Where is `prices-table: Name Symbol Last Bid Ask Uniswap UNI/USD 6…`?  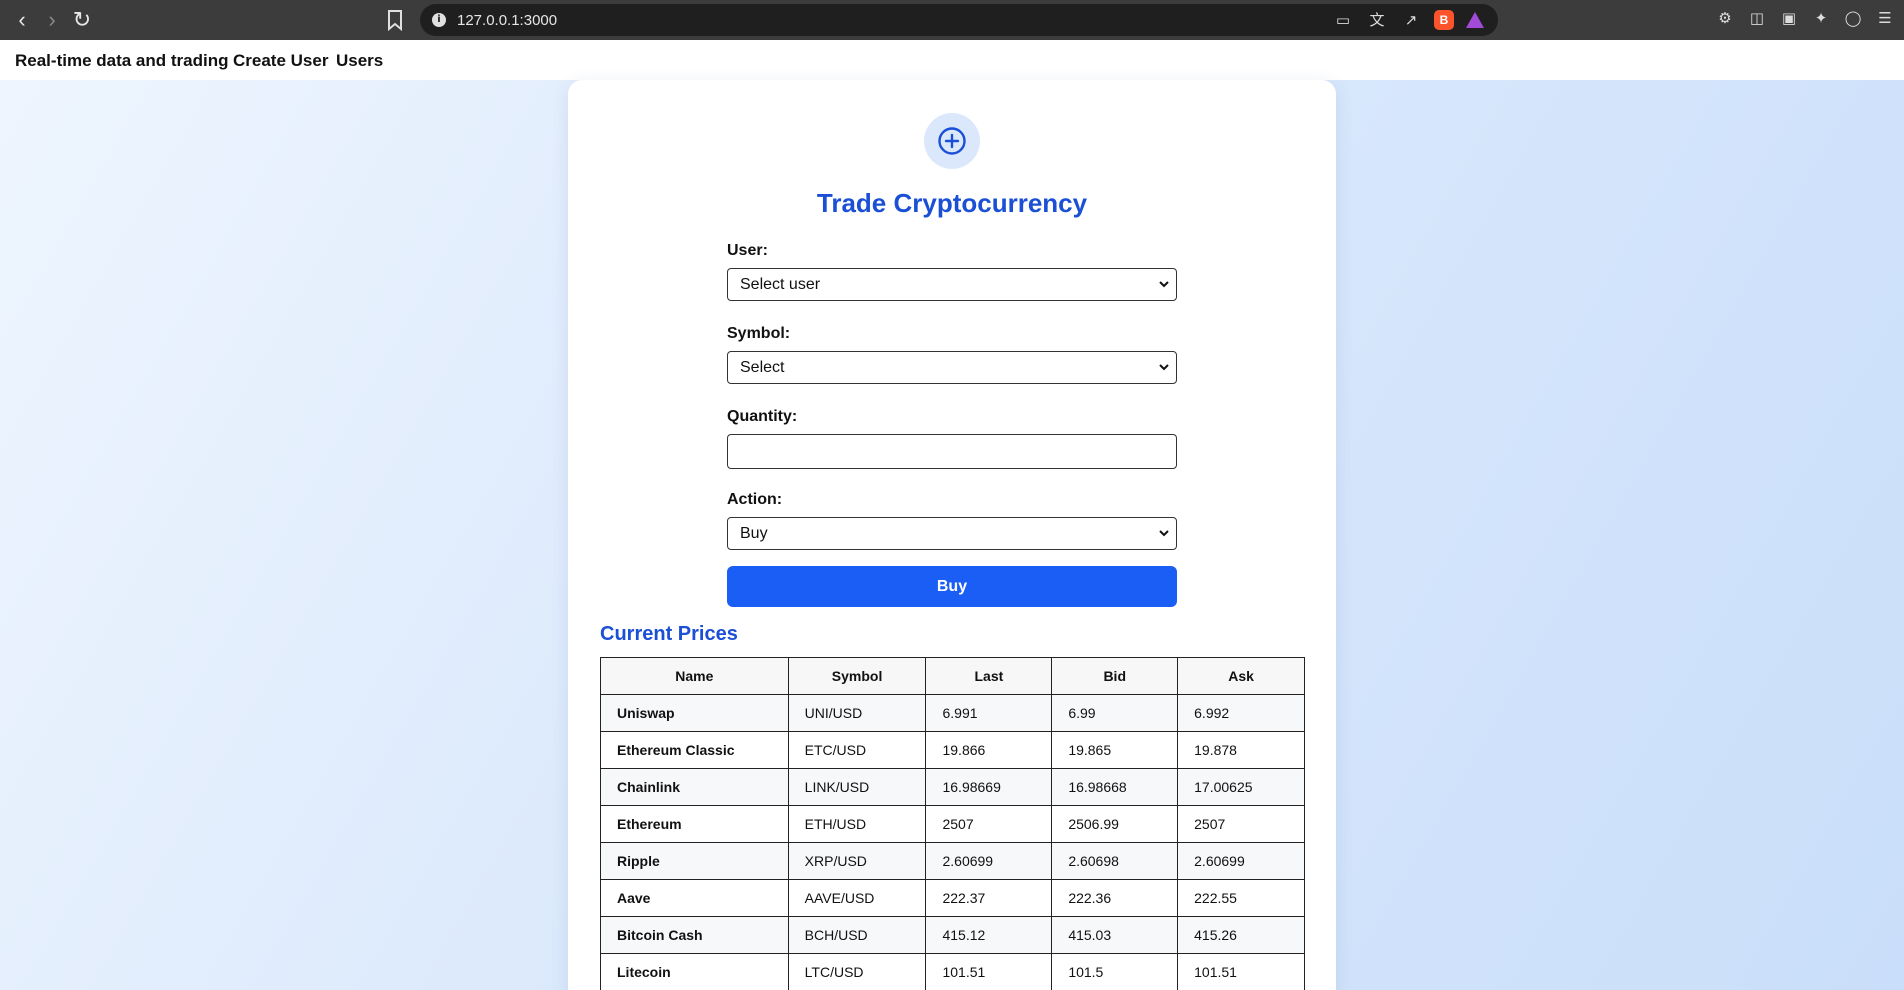 prices-table: Name Symbol Last Bid Ask Uniswap UNI/USD 6… is located at coordinates (952, 823).